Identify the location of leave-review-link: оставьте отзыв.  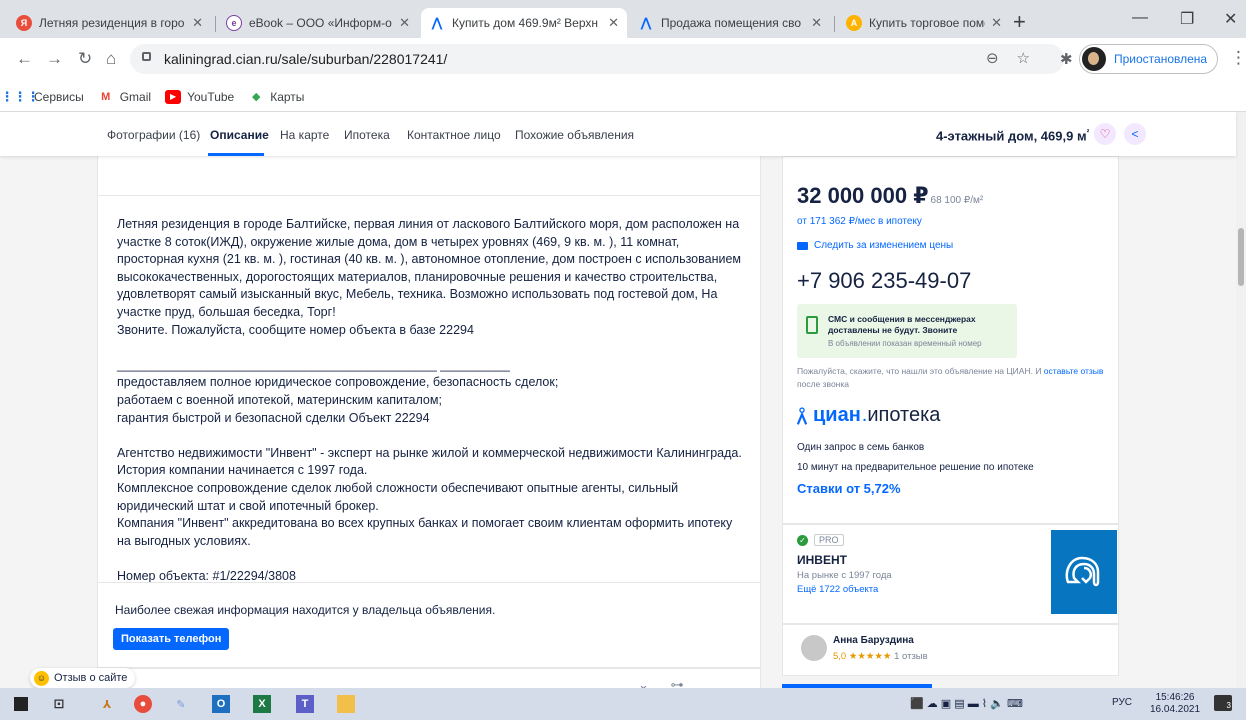
(1074, 371).